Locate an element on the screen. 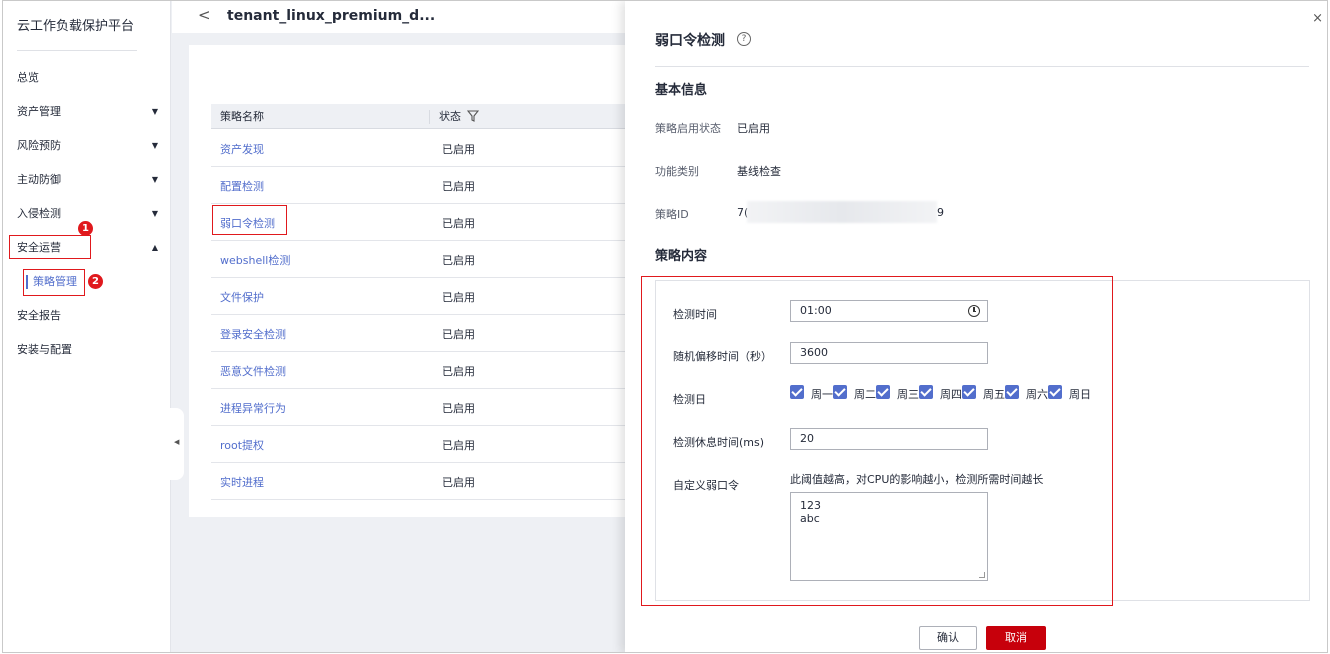  column-header-policy-name: 策略名称 is located at coordinates (242, 116).